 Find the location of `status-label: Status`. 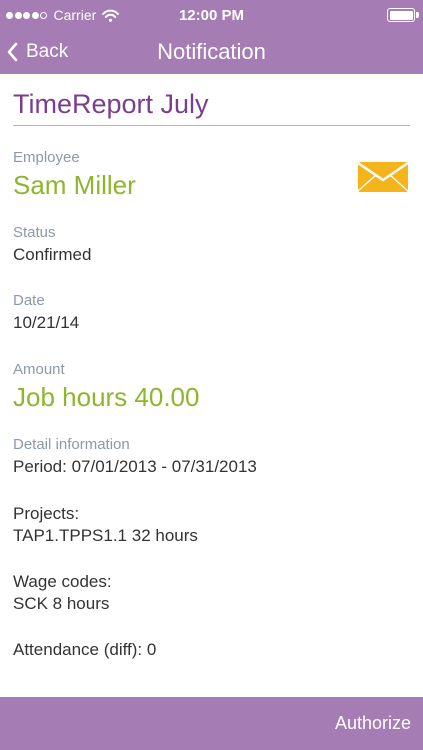

status-label: Status is located at coordinates (34, 232).